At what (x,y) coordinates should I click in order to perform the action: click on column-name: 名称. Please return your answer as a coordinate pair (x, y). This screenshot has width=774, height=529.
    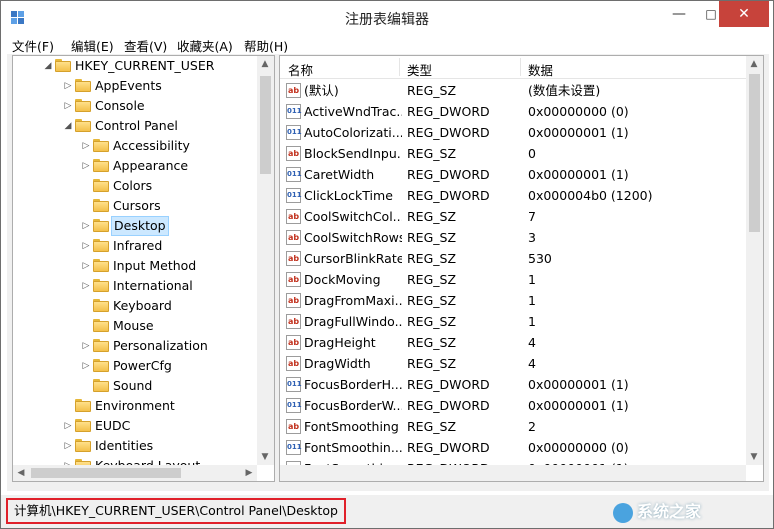
    Looking at the image, I should click on (300, 69).